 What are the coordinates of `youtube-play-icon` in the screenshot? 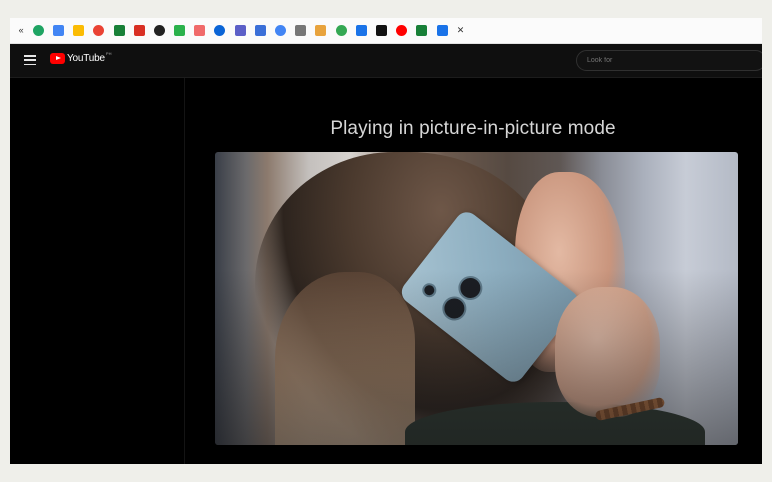 It's located at (57, 58).